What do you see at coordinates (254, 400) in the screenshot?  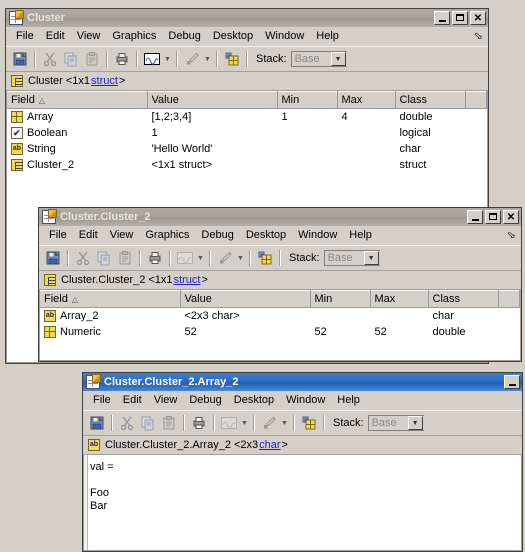 I see `menu-desktop: Desktop` at bounding box center [254, 400].